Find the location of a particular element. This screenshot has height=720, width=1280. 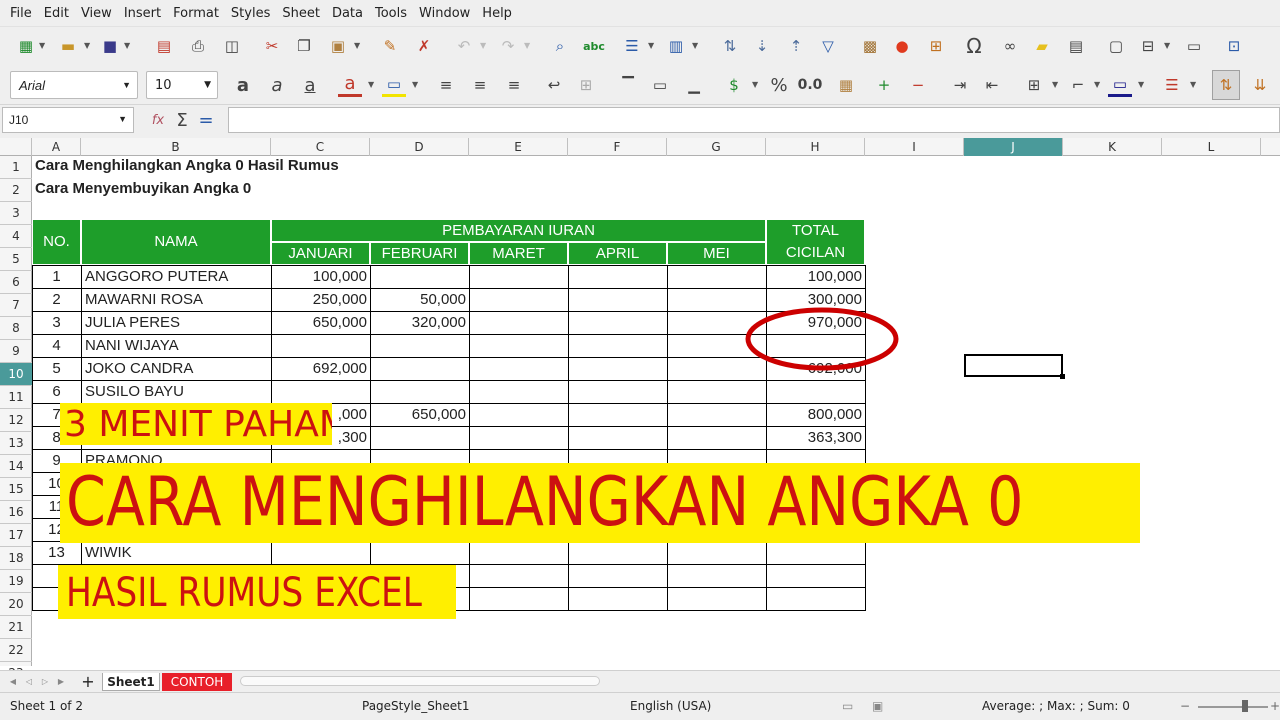

define-print-area-icon: ▢ is located at coordinates (1116, 46).